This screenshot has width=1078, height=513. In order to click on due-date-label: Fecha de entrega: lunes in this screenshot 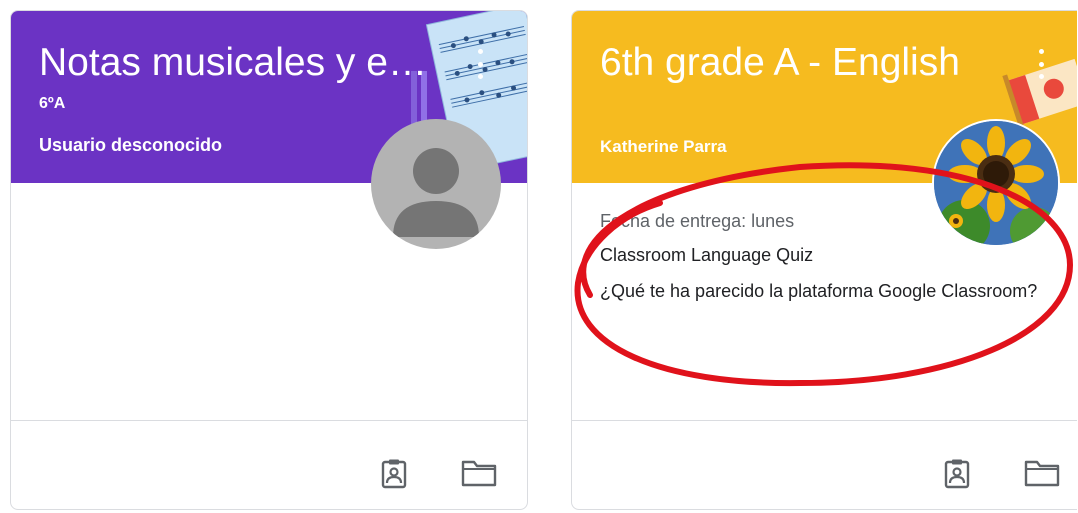, I will do `click(697, 221)`.